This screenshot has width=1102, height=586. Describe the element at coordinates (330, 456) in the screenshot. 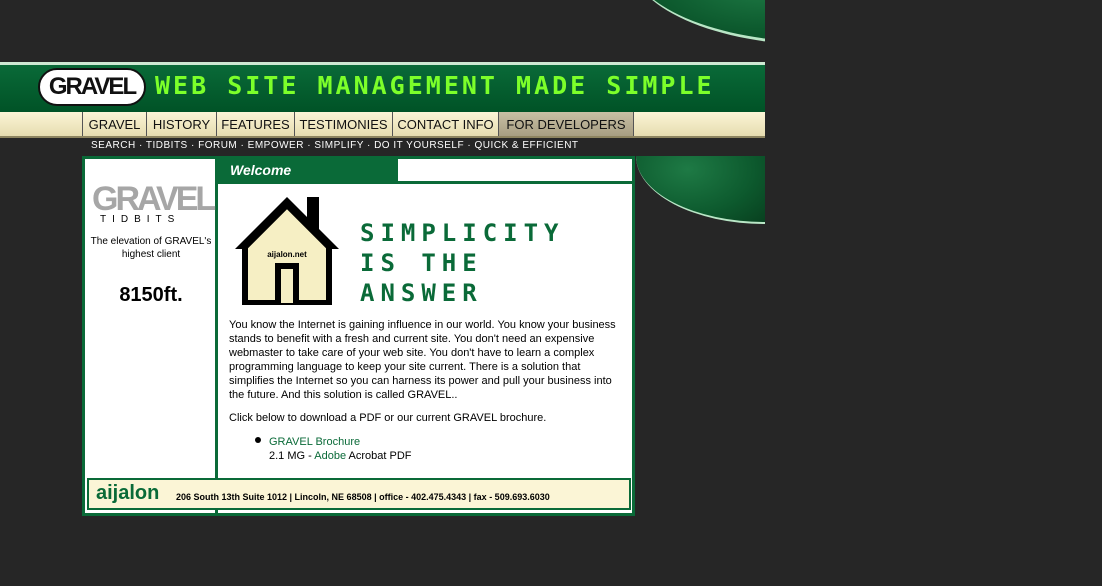

I see `adobe-link: Adobe` at that location.